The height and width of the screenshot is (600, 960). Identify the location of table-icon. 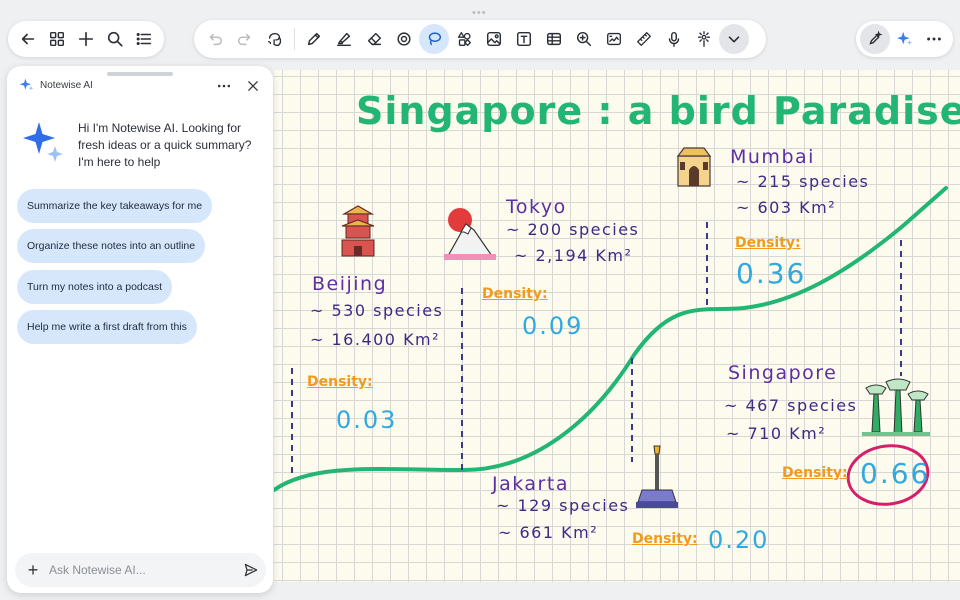
(554, 39).